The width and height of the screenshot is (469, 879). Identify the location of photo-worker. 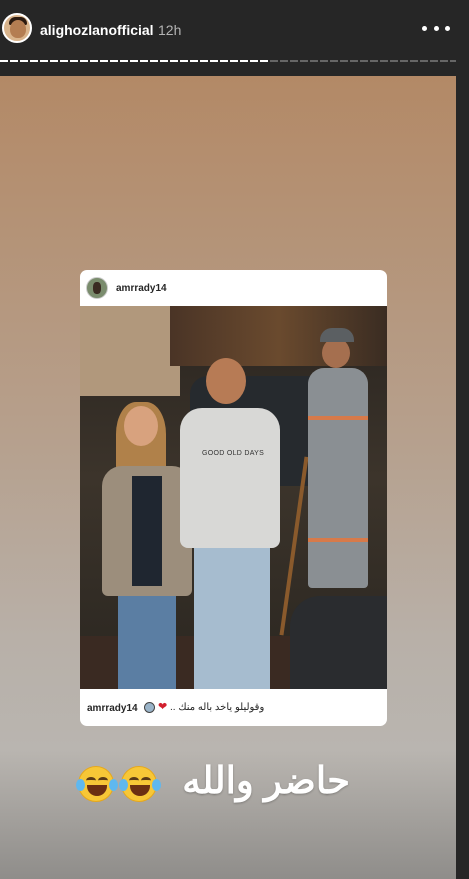
(338, 458).